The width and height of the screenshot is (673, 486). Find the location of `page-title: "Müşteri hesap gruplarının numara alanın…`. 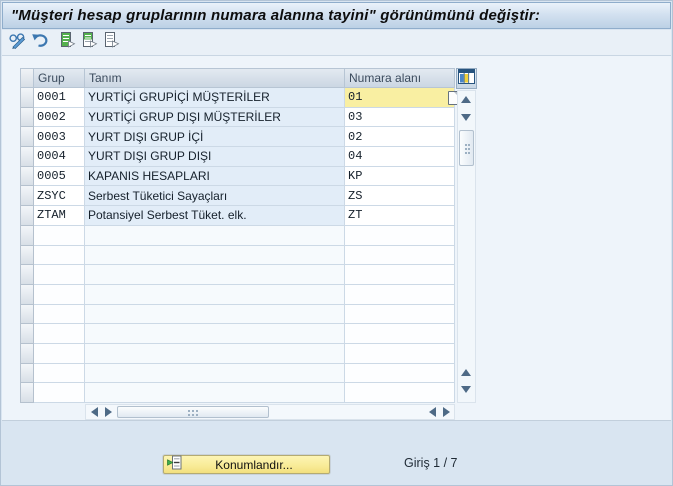

page-title: "Müşteri hesap gruplarının numara alanın… is located at coordinates (276, 15).